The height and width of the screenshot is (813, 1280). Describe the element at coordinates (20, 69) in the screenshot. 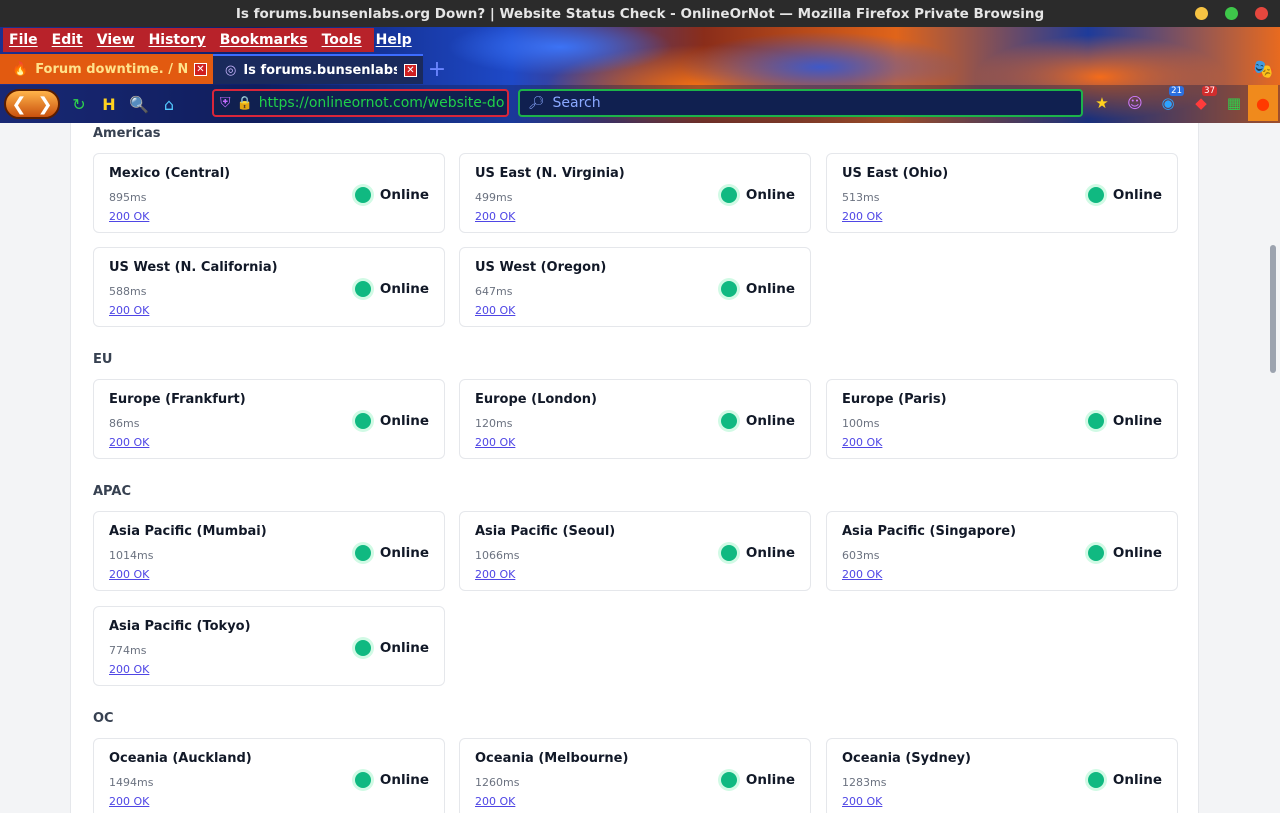

I see `flame-icon: 🔥` at that location.